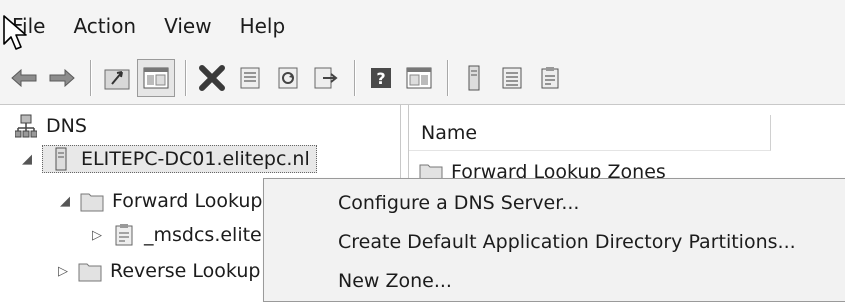  I want to click on help-button: ?, so click(381, 78).